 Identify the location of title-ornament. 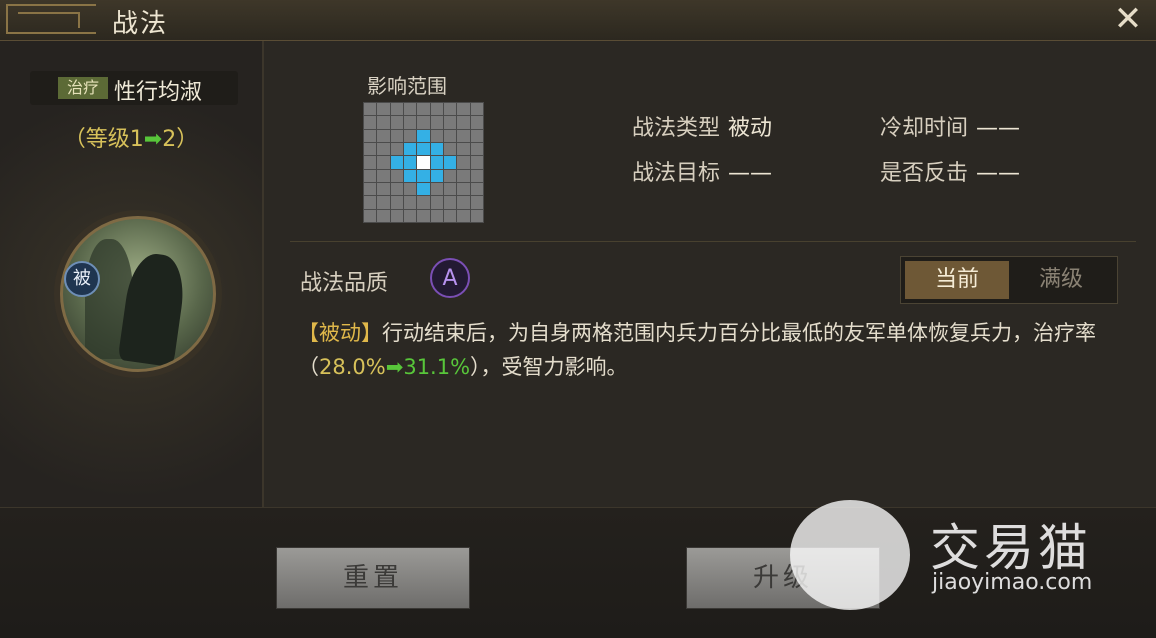
(51, 19).